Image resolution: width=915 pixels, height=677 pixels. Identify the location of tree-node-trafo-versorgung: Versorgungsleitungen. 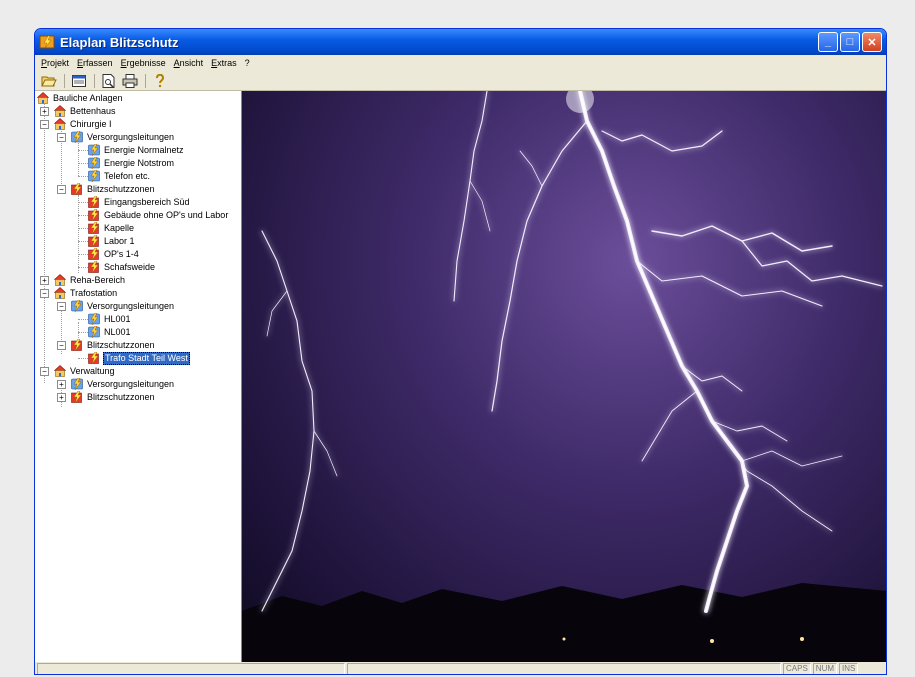
(123, 306).